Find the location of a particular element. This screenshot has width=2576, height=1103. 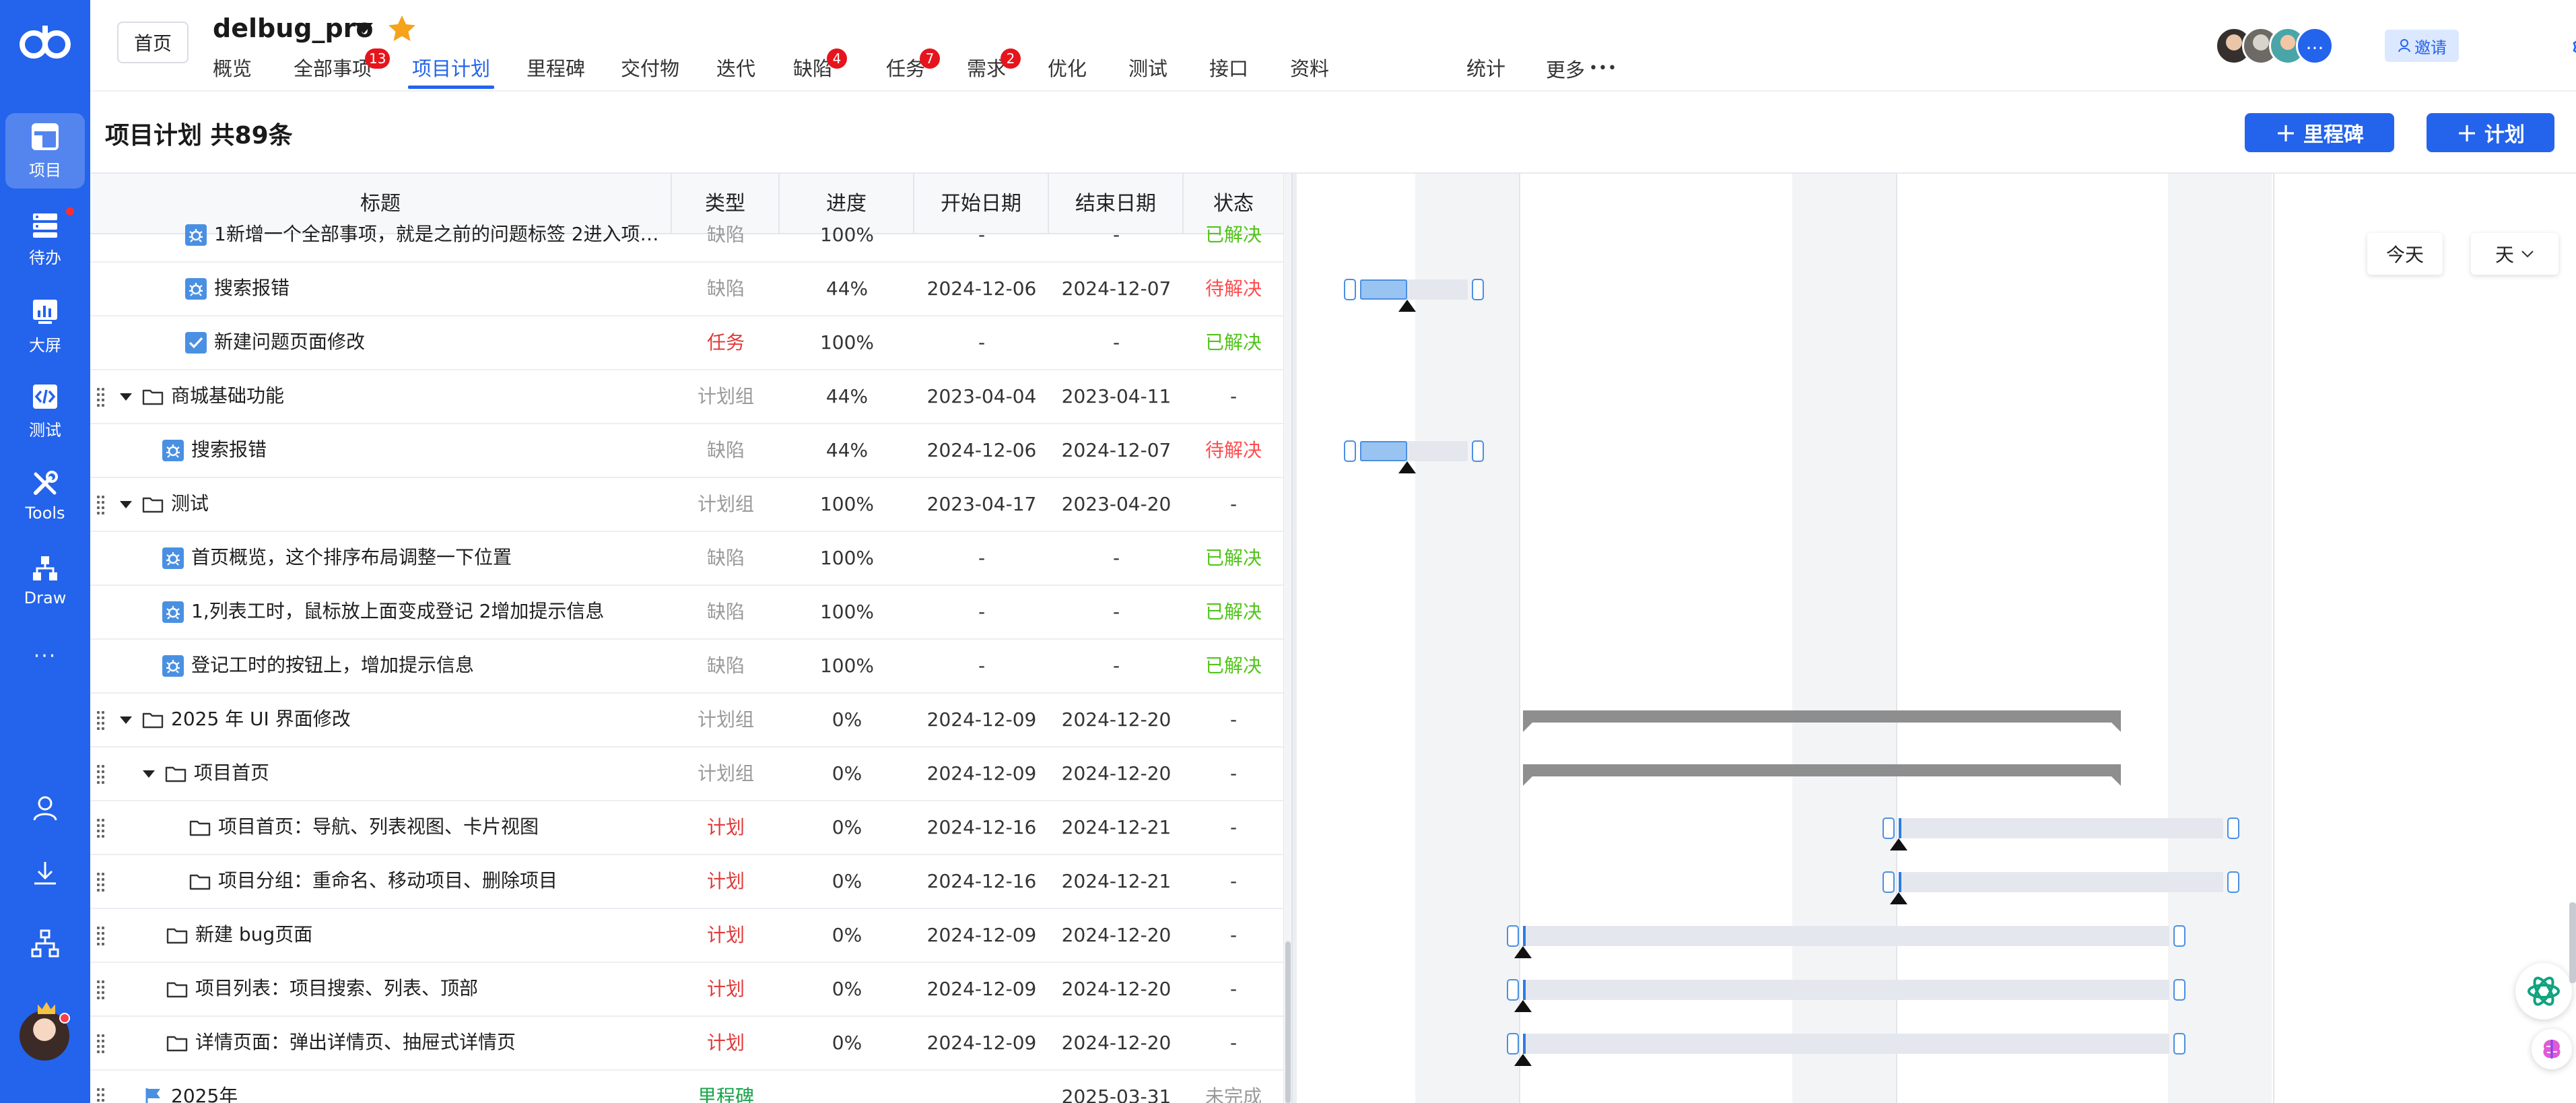

title-cell: 2025 年 UI 界面修改 is located at coordinates (381, 721).